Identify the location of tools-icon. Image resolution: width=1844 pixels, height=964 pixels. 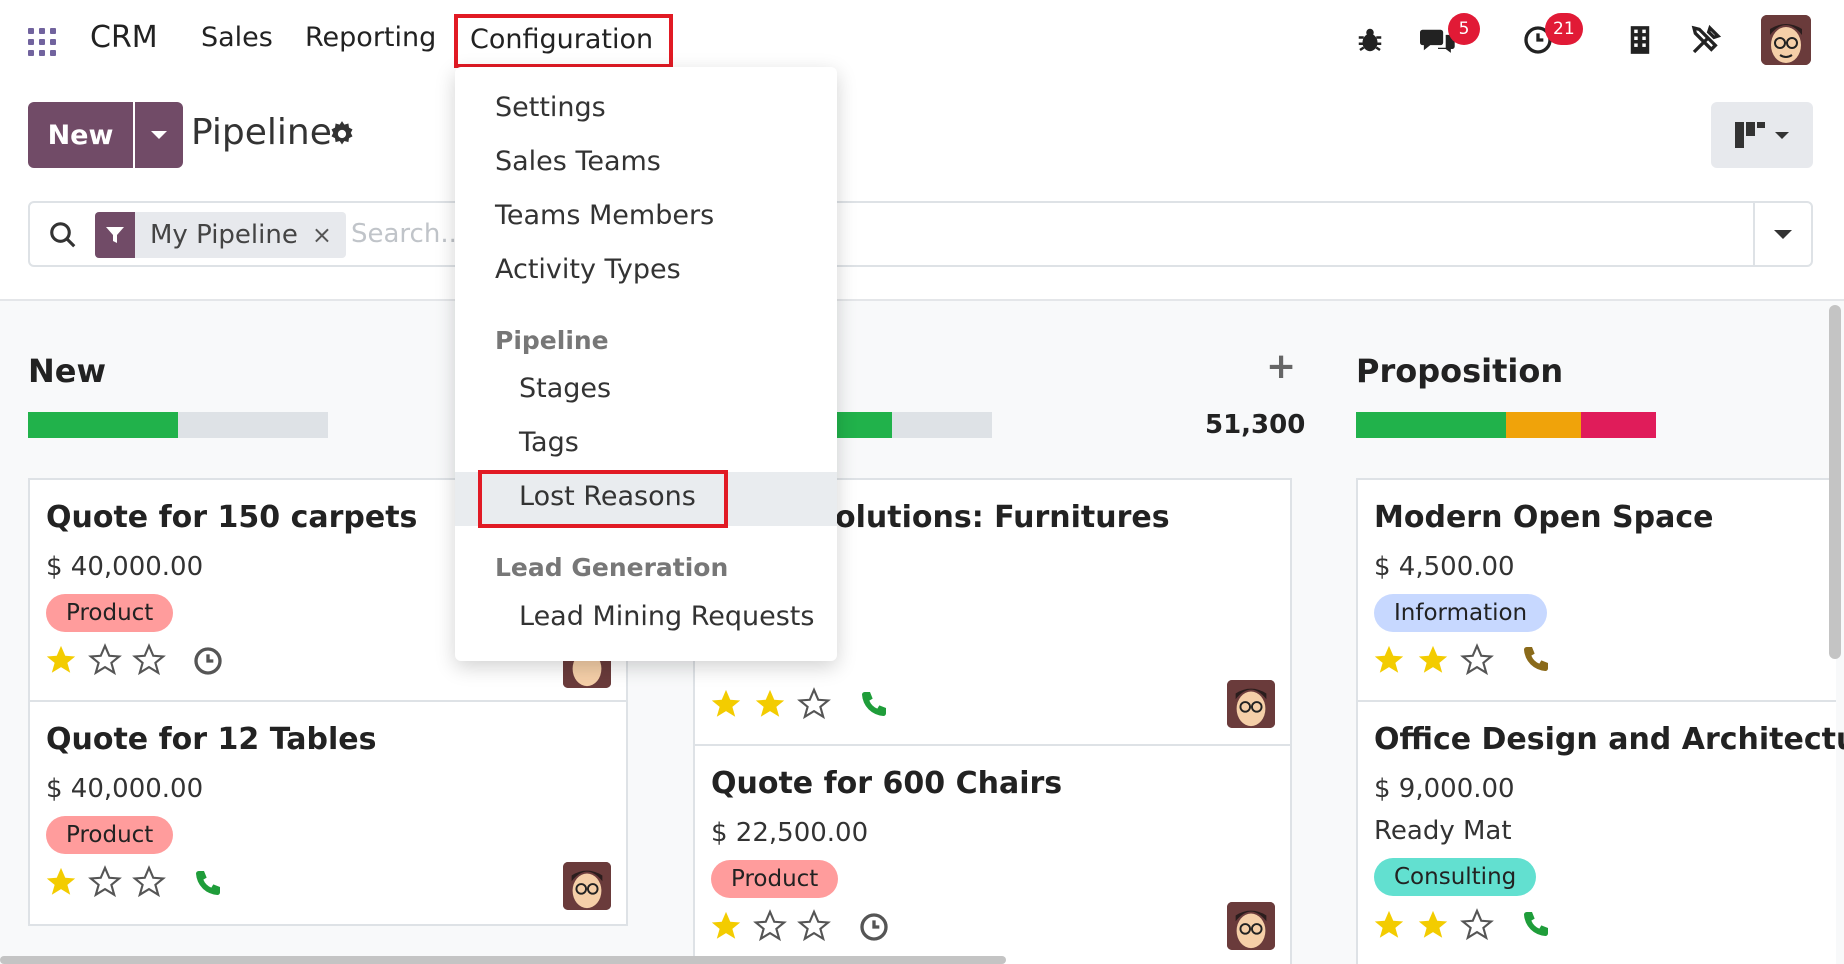
(1706, 40).